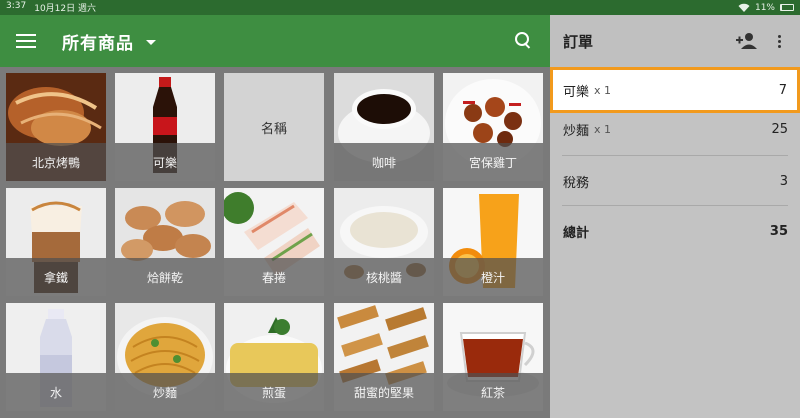  I want to click on product-label: 核桃醬, so click(384, 277).